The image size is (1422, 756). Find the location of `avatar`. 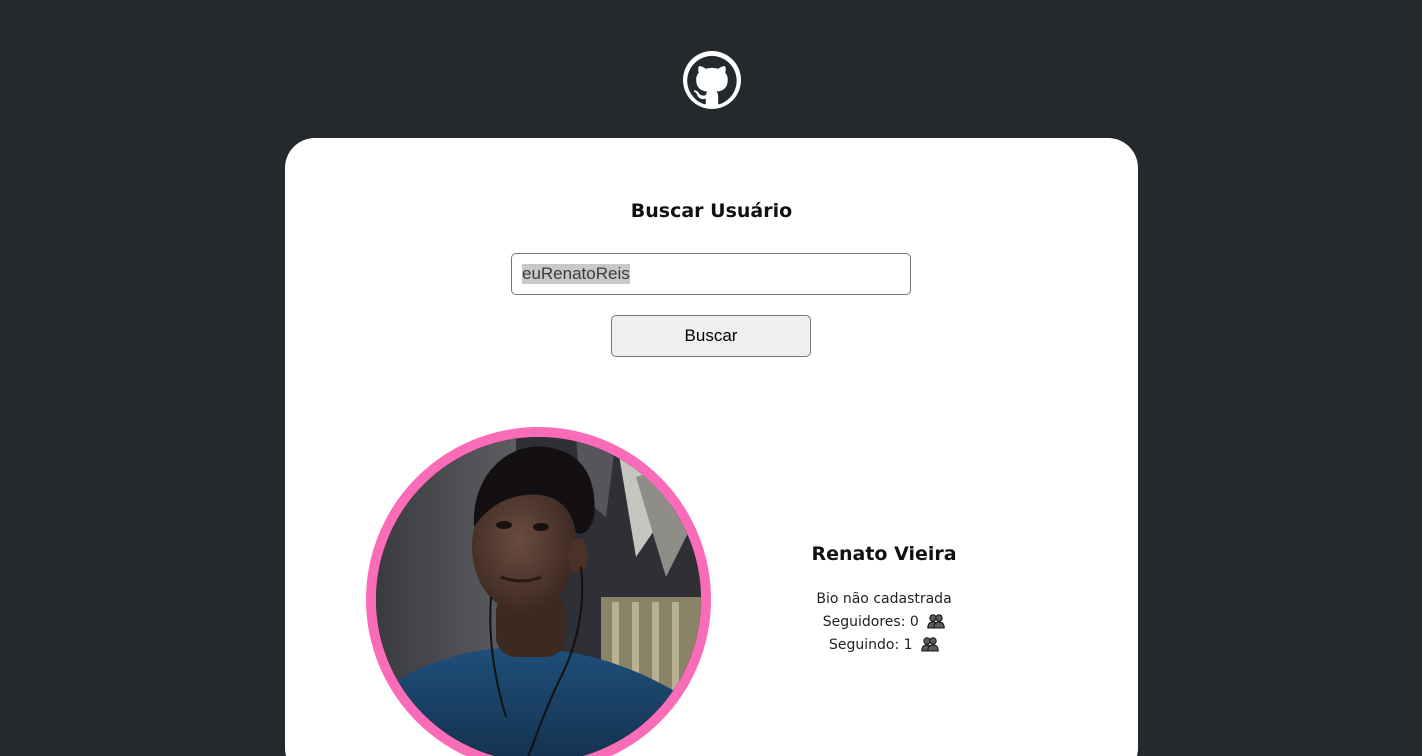

avatar is located at coordinates (538, 591).